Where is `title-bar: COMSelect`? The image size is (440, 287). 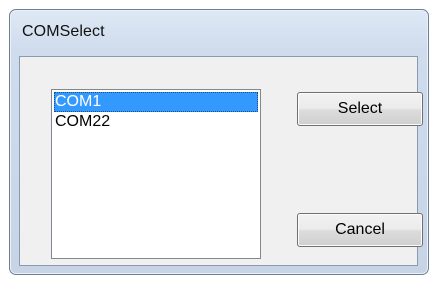 title-bar: COMSelect is located at coordinates (219, 32).